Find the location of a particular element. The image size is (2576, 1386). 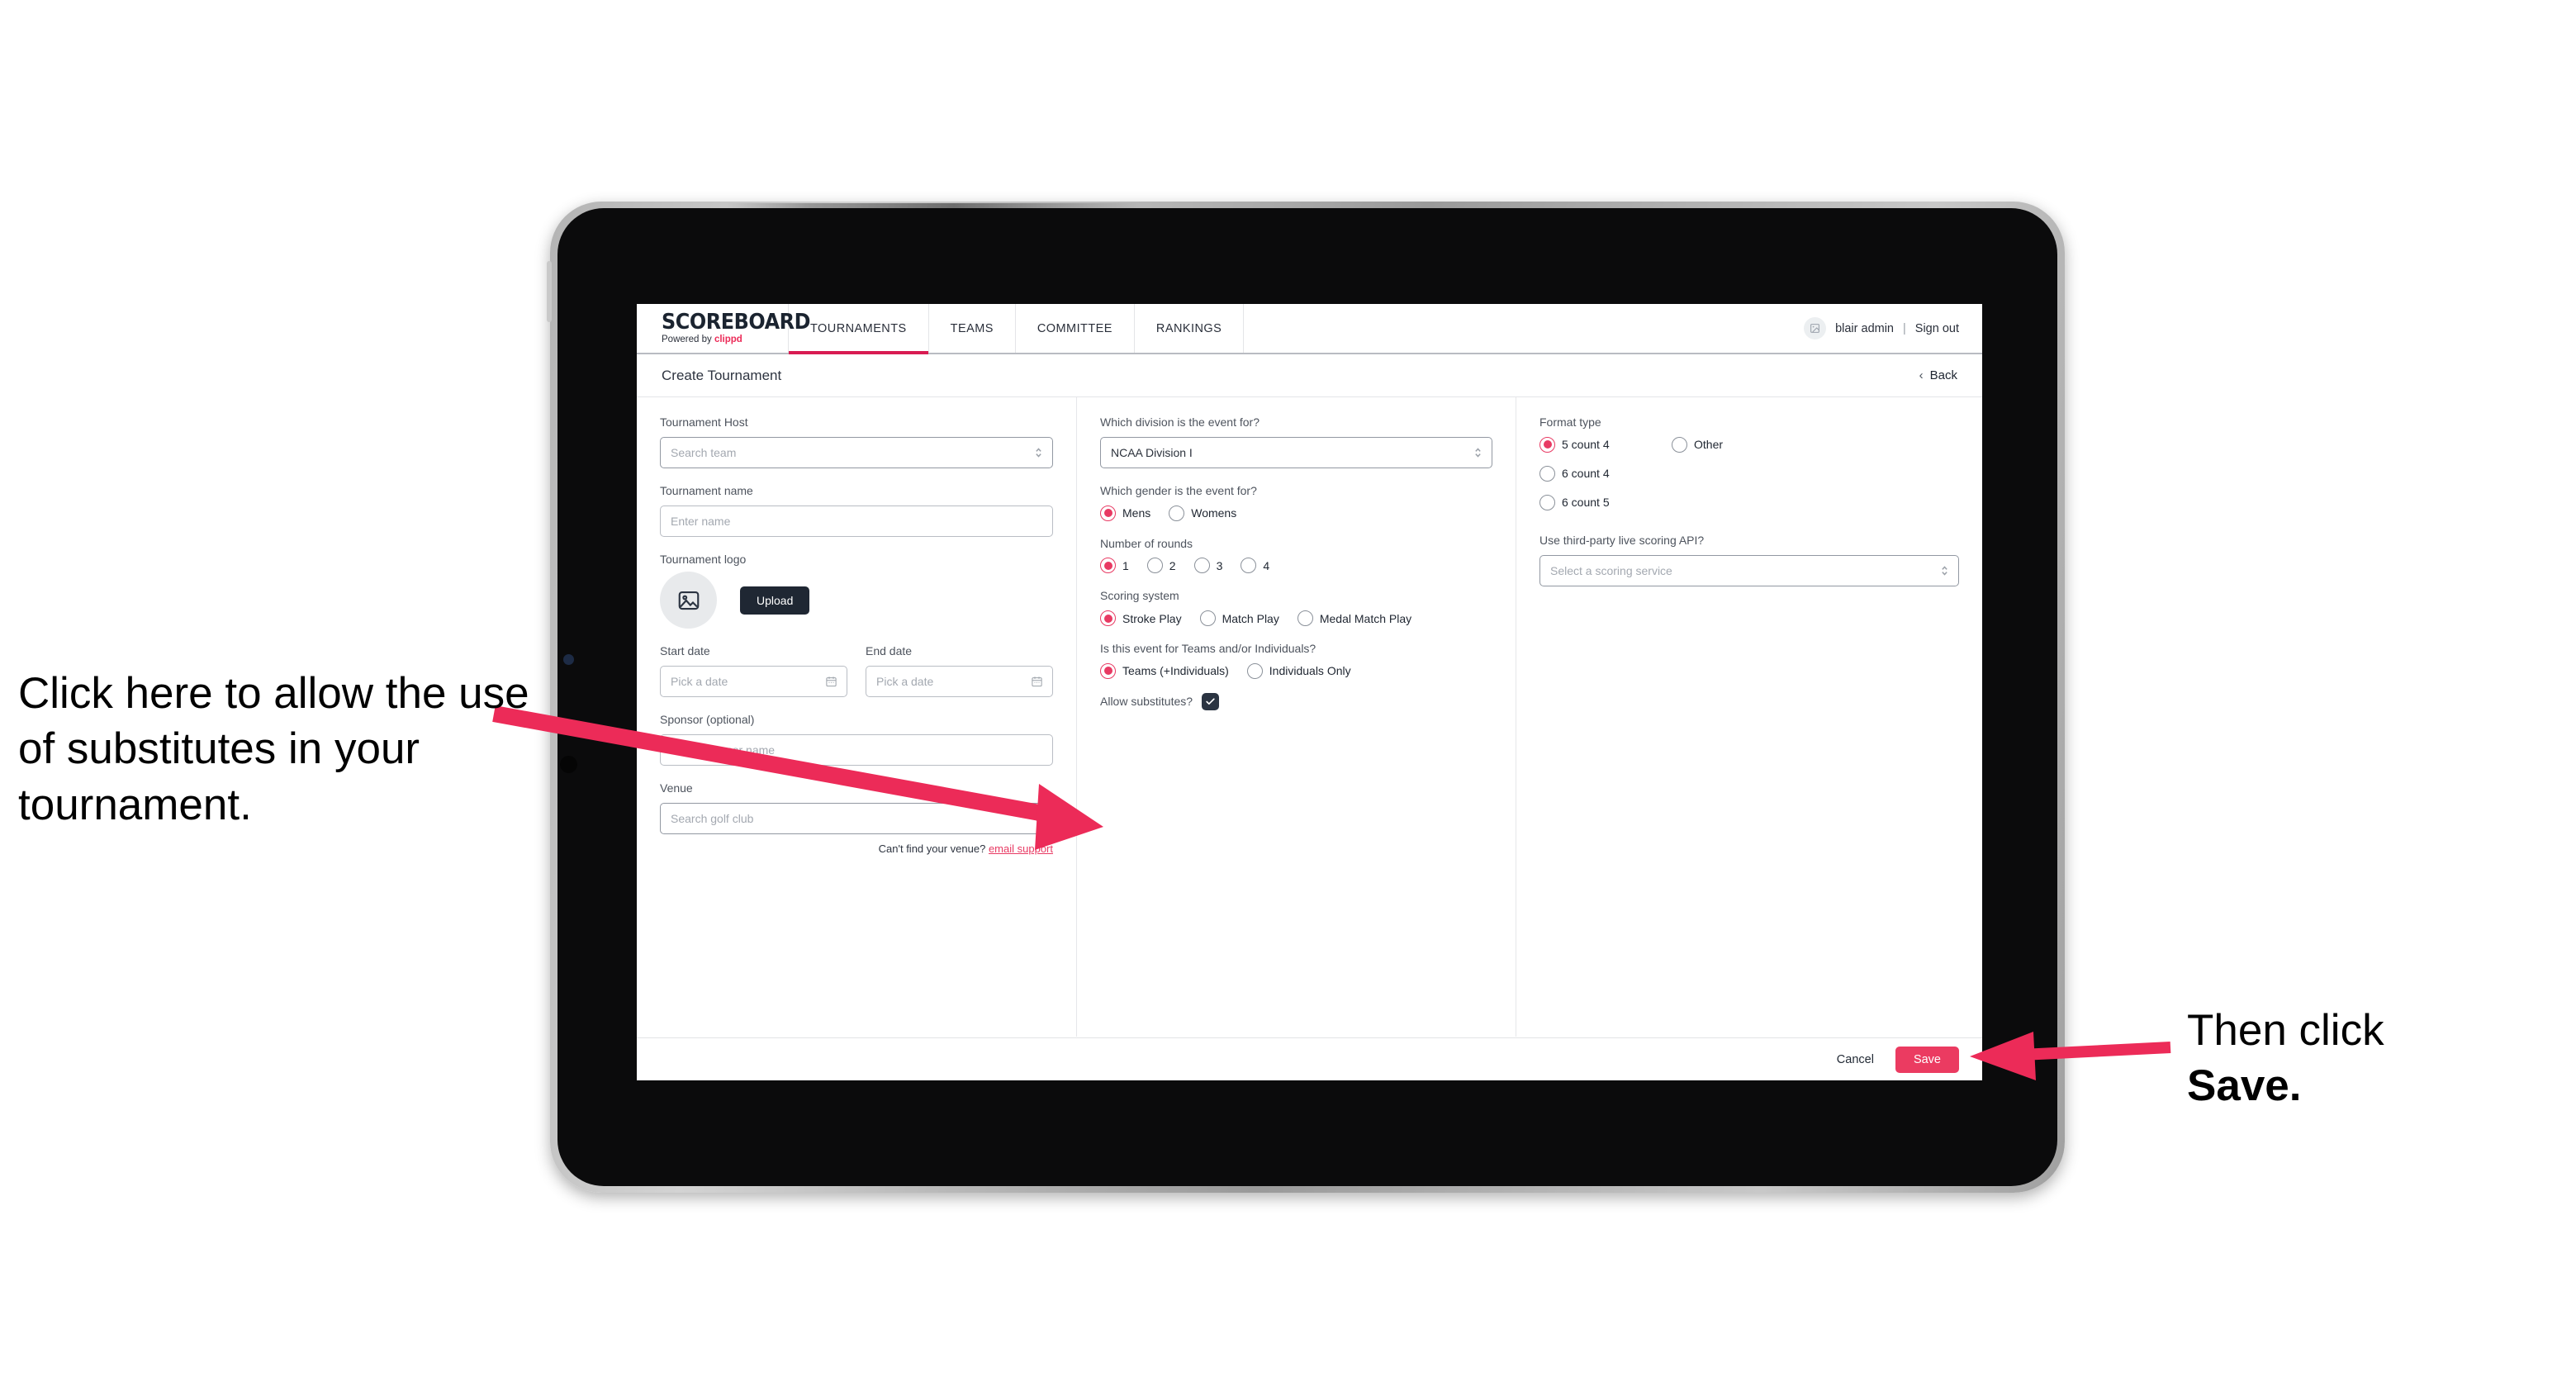

clippd-wordmark: clippd is located at coordinates (728, 340).